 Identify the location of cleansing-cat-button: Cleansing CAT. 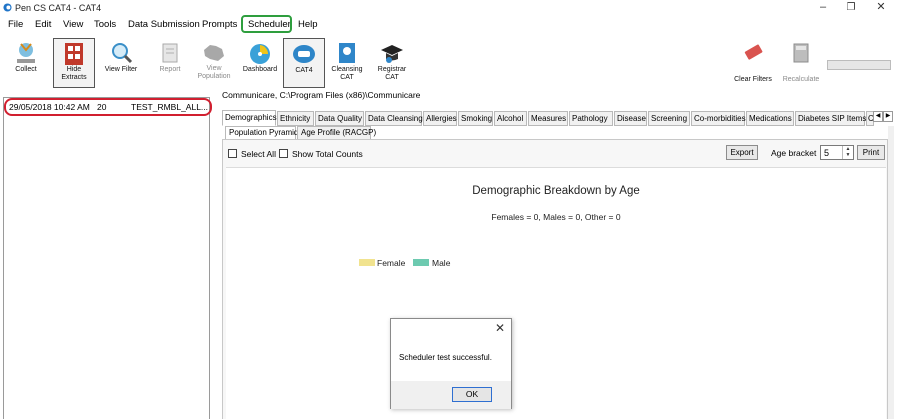
(347, 63).